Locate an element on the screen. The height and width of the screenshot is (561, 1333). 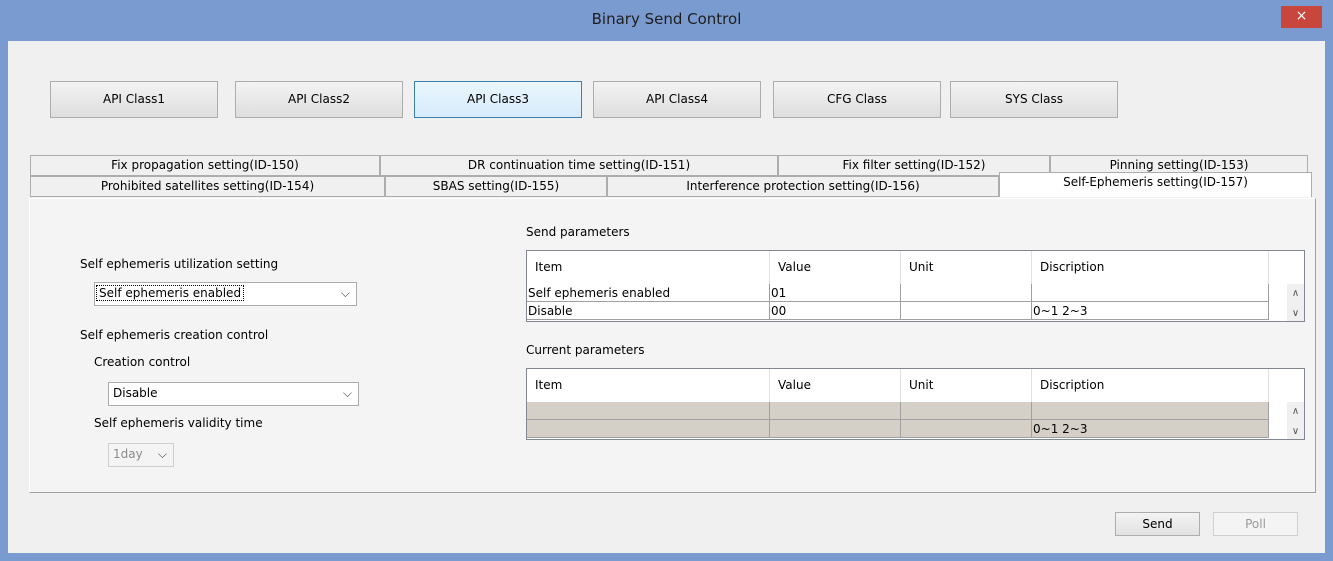
window-title: Binary Send Control is located at coordinates (666, 19).